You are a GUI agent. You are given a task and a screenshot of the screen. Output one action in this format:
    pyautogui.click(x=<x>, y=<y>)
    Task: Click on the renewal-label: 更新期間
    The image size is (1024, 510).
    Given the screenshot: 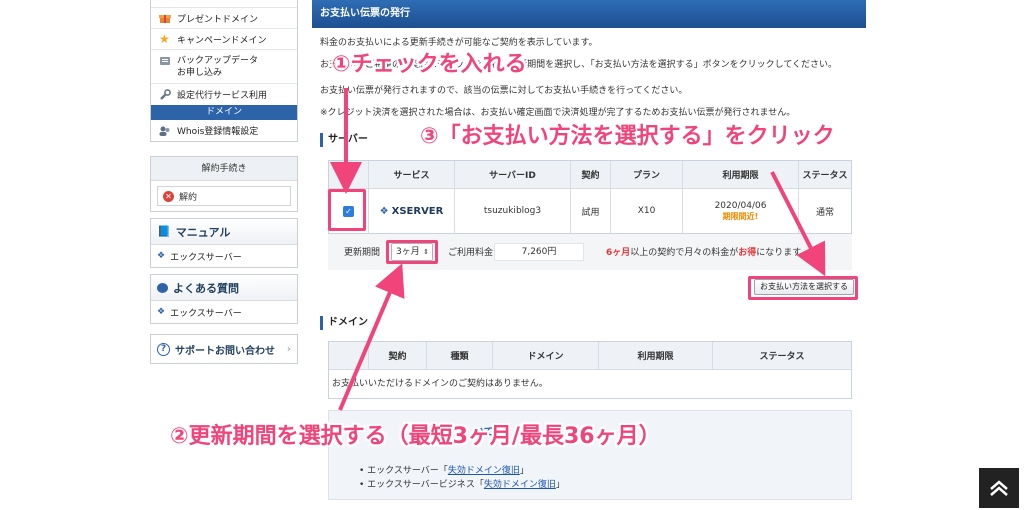 What is the action you would take?
    pyautogui.click(x=362, y=253)
    